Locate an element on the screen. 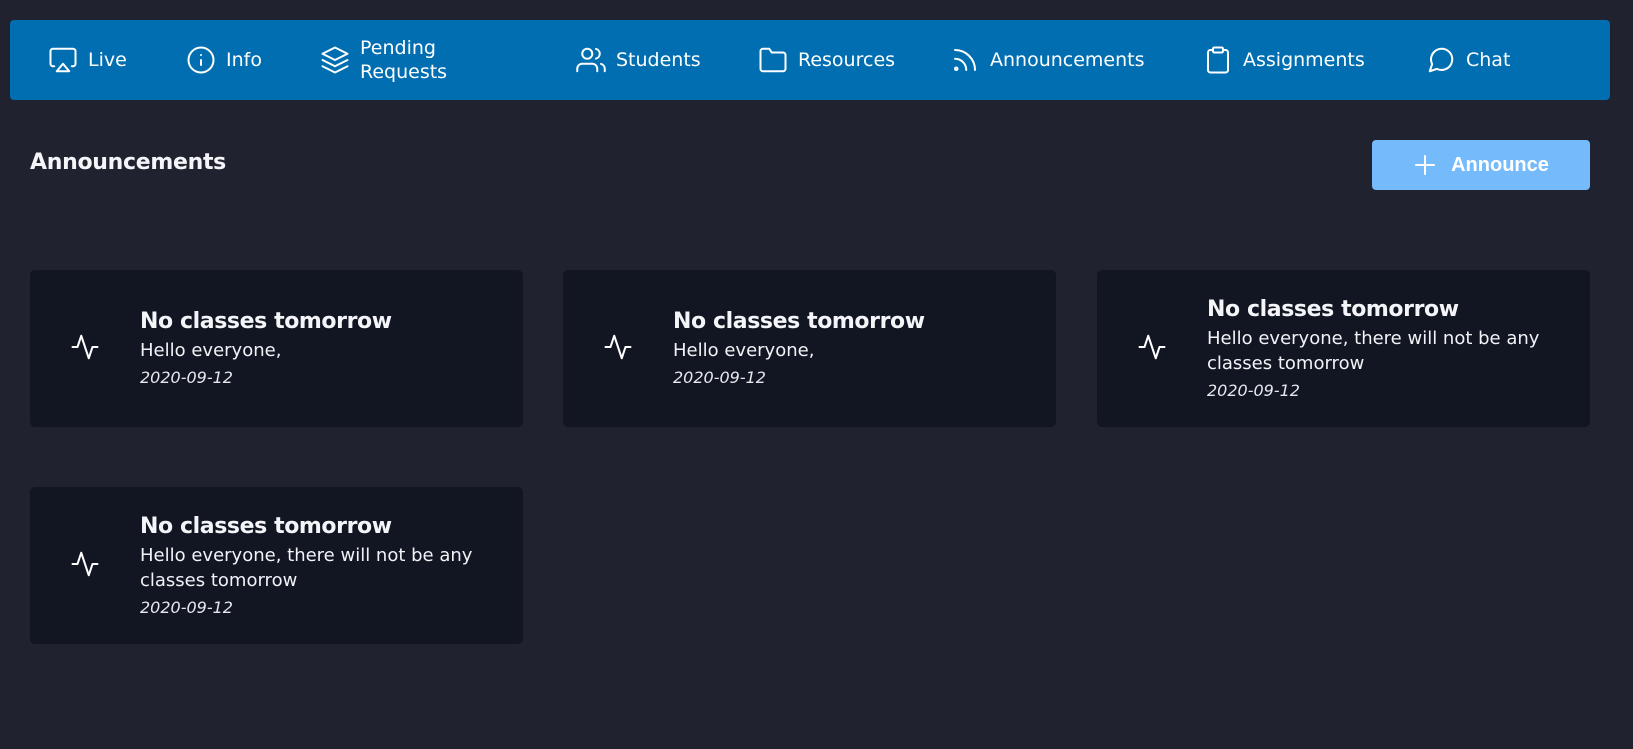  nav-item-pending-requests: Pending Requests is located at coordinates (390, 60).